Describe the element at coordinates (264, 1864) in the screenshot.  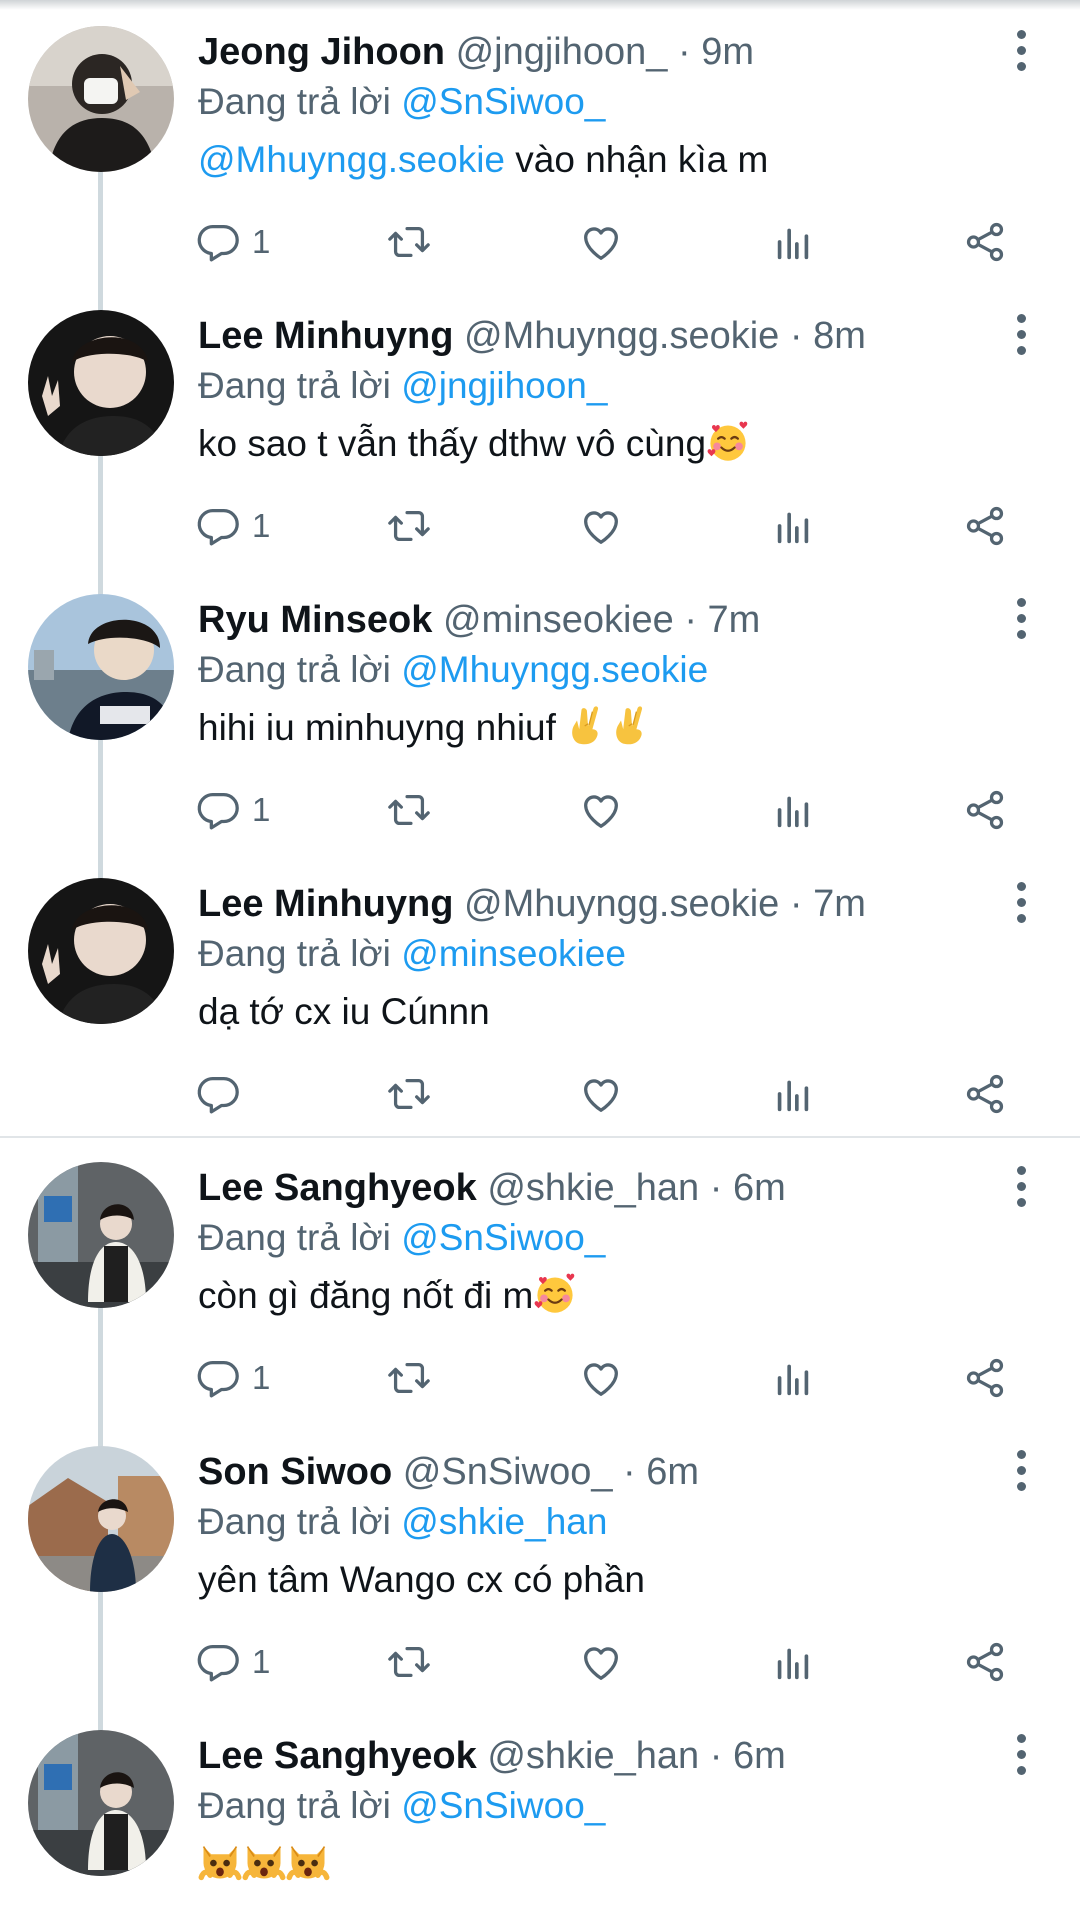
I see `tweet-text` at that location.